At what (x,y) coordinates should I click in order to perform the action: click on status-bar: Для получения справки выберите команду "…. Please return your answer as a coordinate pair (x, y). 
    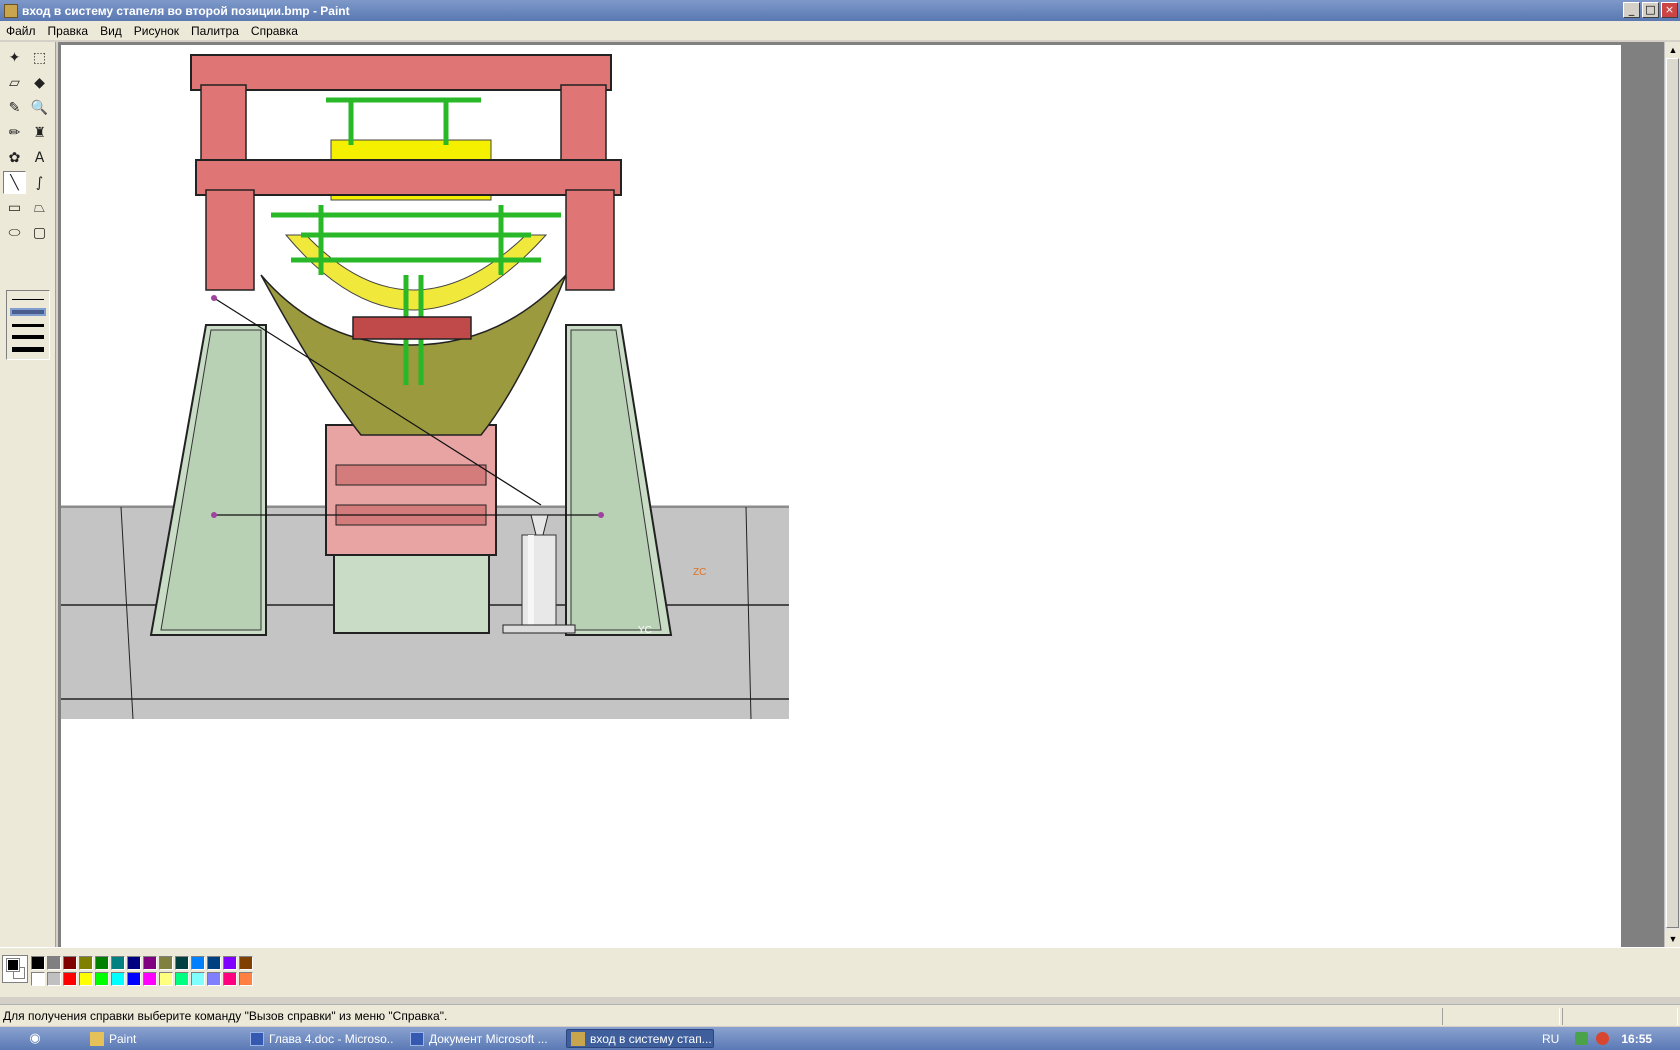
    Looking at the image, I should click on (840, 1015).